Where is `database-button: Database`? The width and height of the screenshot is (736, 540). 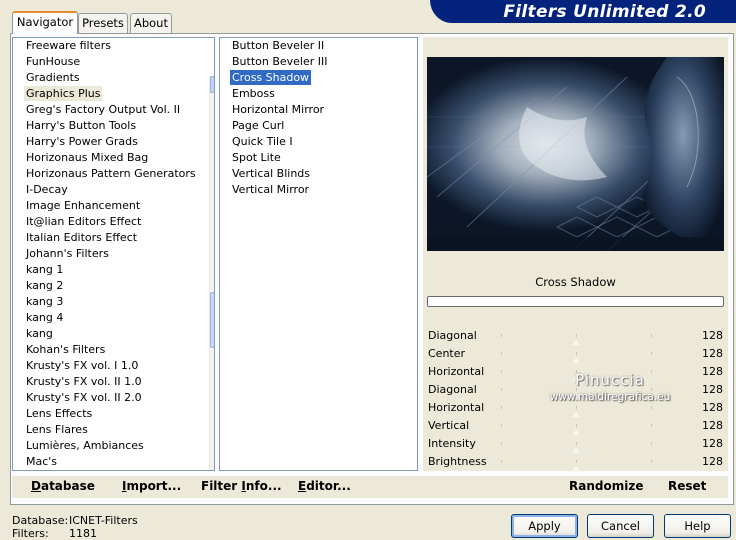
database-button: Database is located at coordinates (63, 486).